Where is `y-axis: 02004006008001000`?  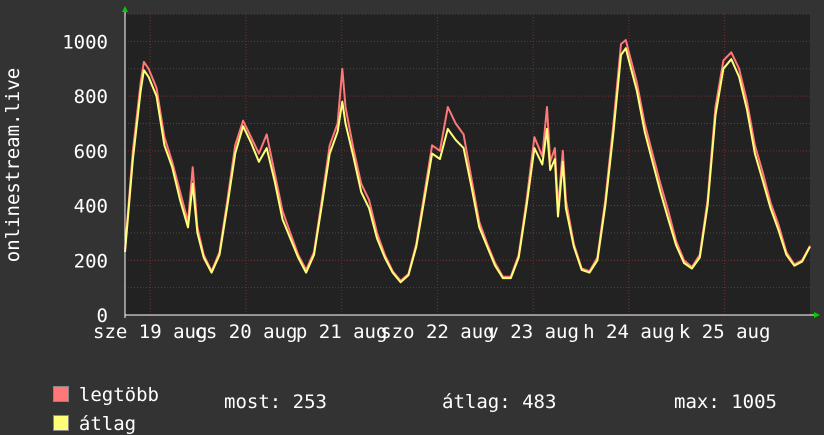 y-axis: 02004006008001000 is located at coordinates (85, 179).